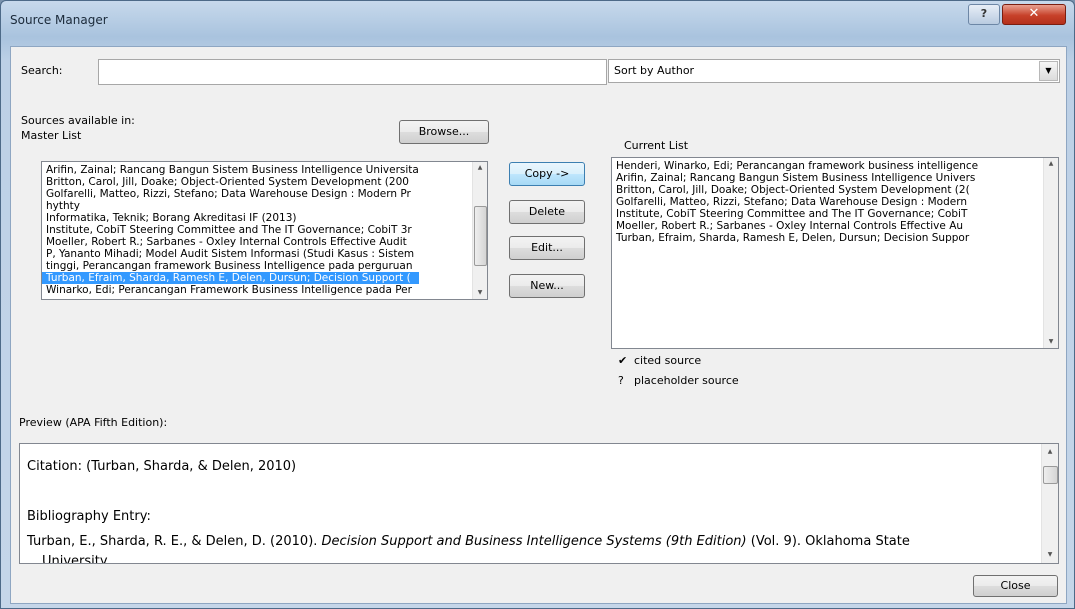  Describe the element at coordinates (623, 360) in the screenshot. I see `check-icon: ✔` at that location.